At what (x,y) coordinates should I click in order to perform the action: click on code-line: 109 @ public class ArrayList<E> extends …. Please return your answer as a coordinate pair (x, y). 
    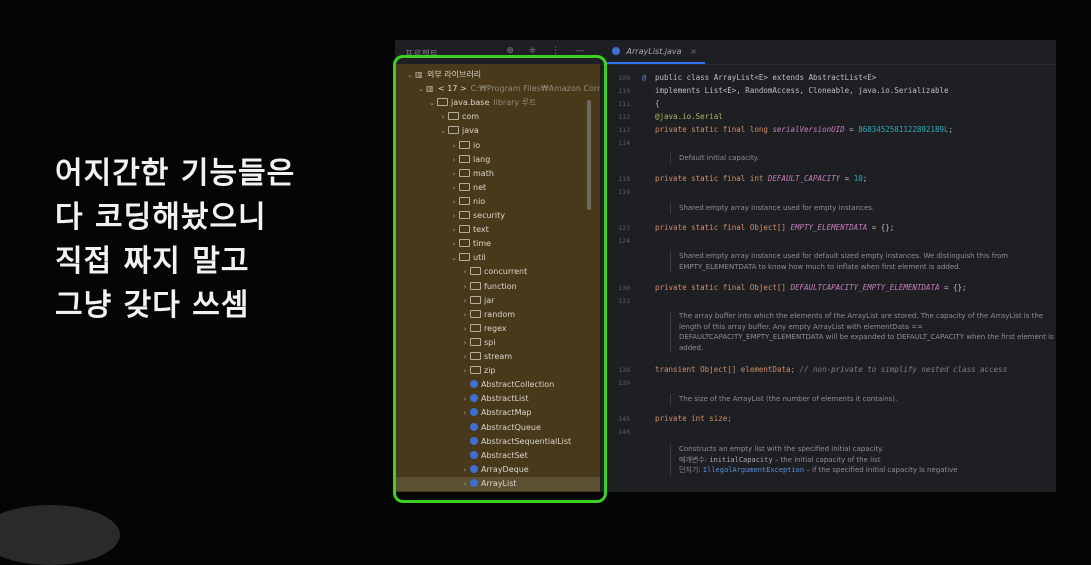
    Looking at the image, I should click on (828, 78).